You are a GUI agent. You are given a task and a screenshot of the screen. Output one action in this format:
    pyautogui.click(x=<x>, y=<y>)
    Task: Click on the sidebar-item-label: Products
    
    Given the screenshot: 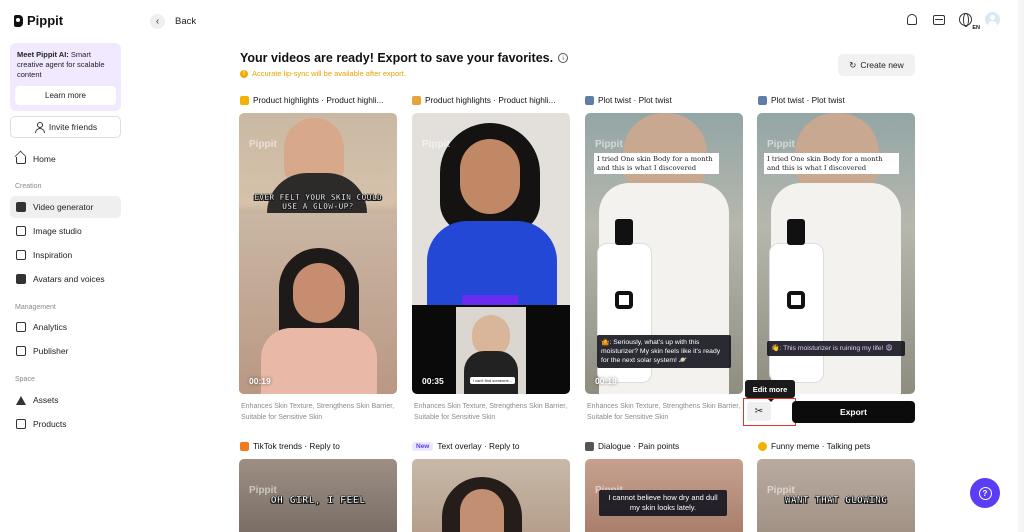 What is the action you would take?
    pyautogui.click(x=50, y=424)
    